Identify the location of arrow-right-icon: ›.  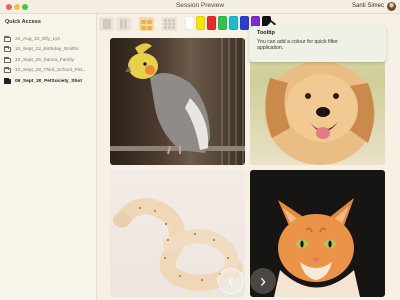
(263, 281).